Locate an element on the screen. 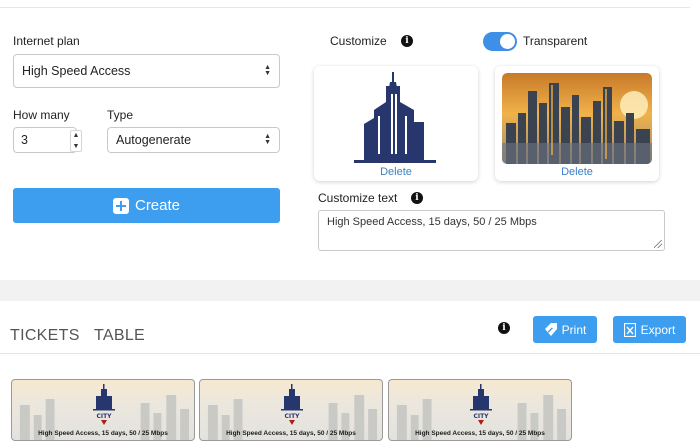  background-card: Delete is located at coordinates (577, 123).